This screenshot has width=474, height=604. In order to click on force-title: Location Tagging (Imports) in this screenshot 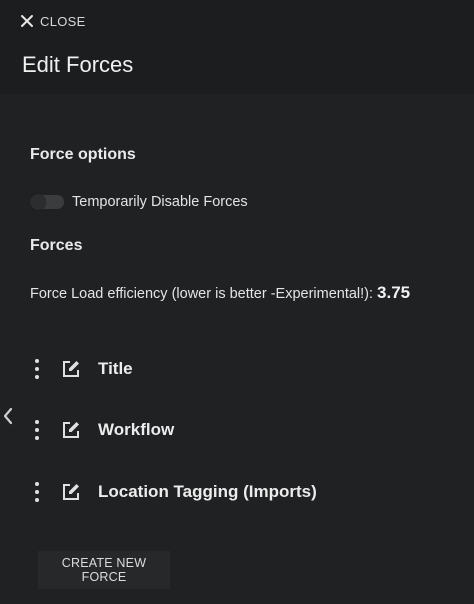, I will do `click(207, 491)`.